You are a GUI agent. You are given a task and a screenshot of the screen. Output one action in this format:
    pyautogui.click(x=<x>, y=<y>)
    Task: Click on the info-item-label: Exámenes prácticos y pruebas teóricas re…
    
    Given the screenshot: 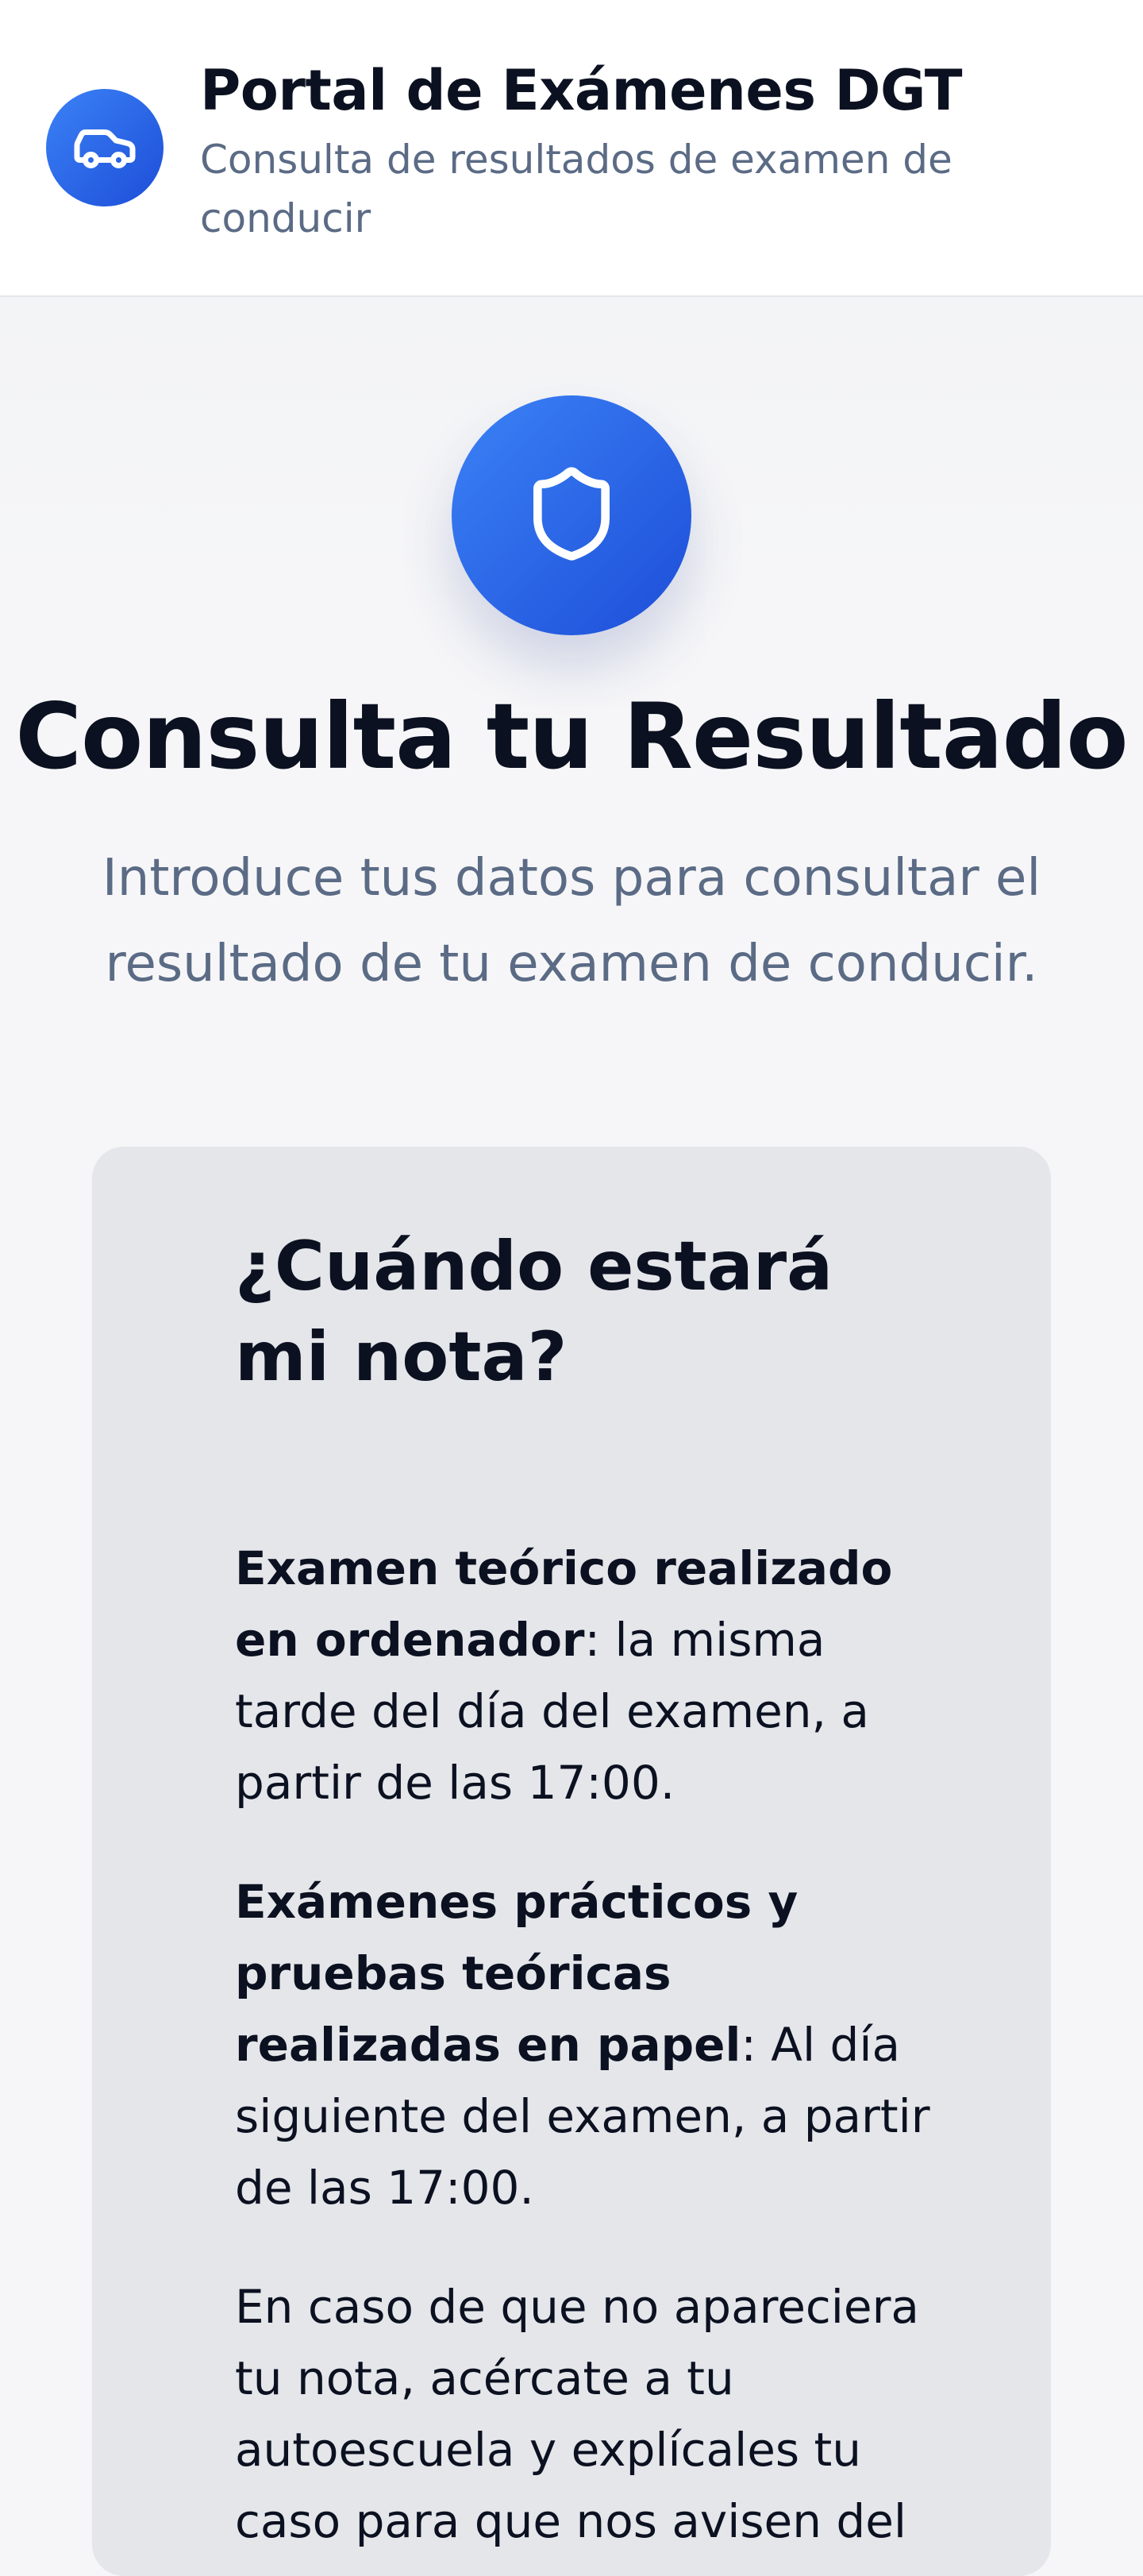 What is the action you would take?
    pyautogui.click(x=517, y=1973)
    